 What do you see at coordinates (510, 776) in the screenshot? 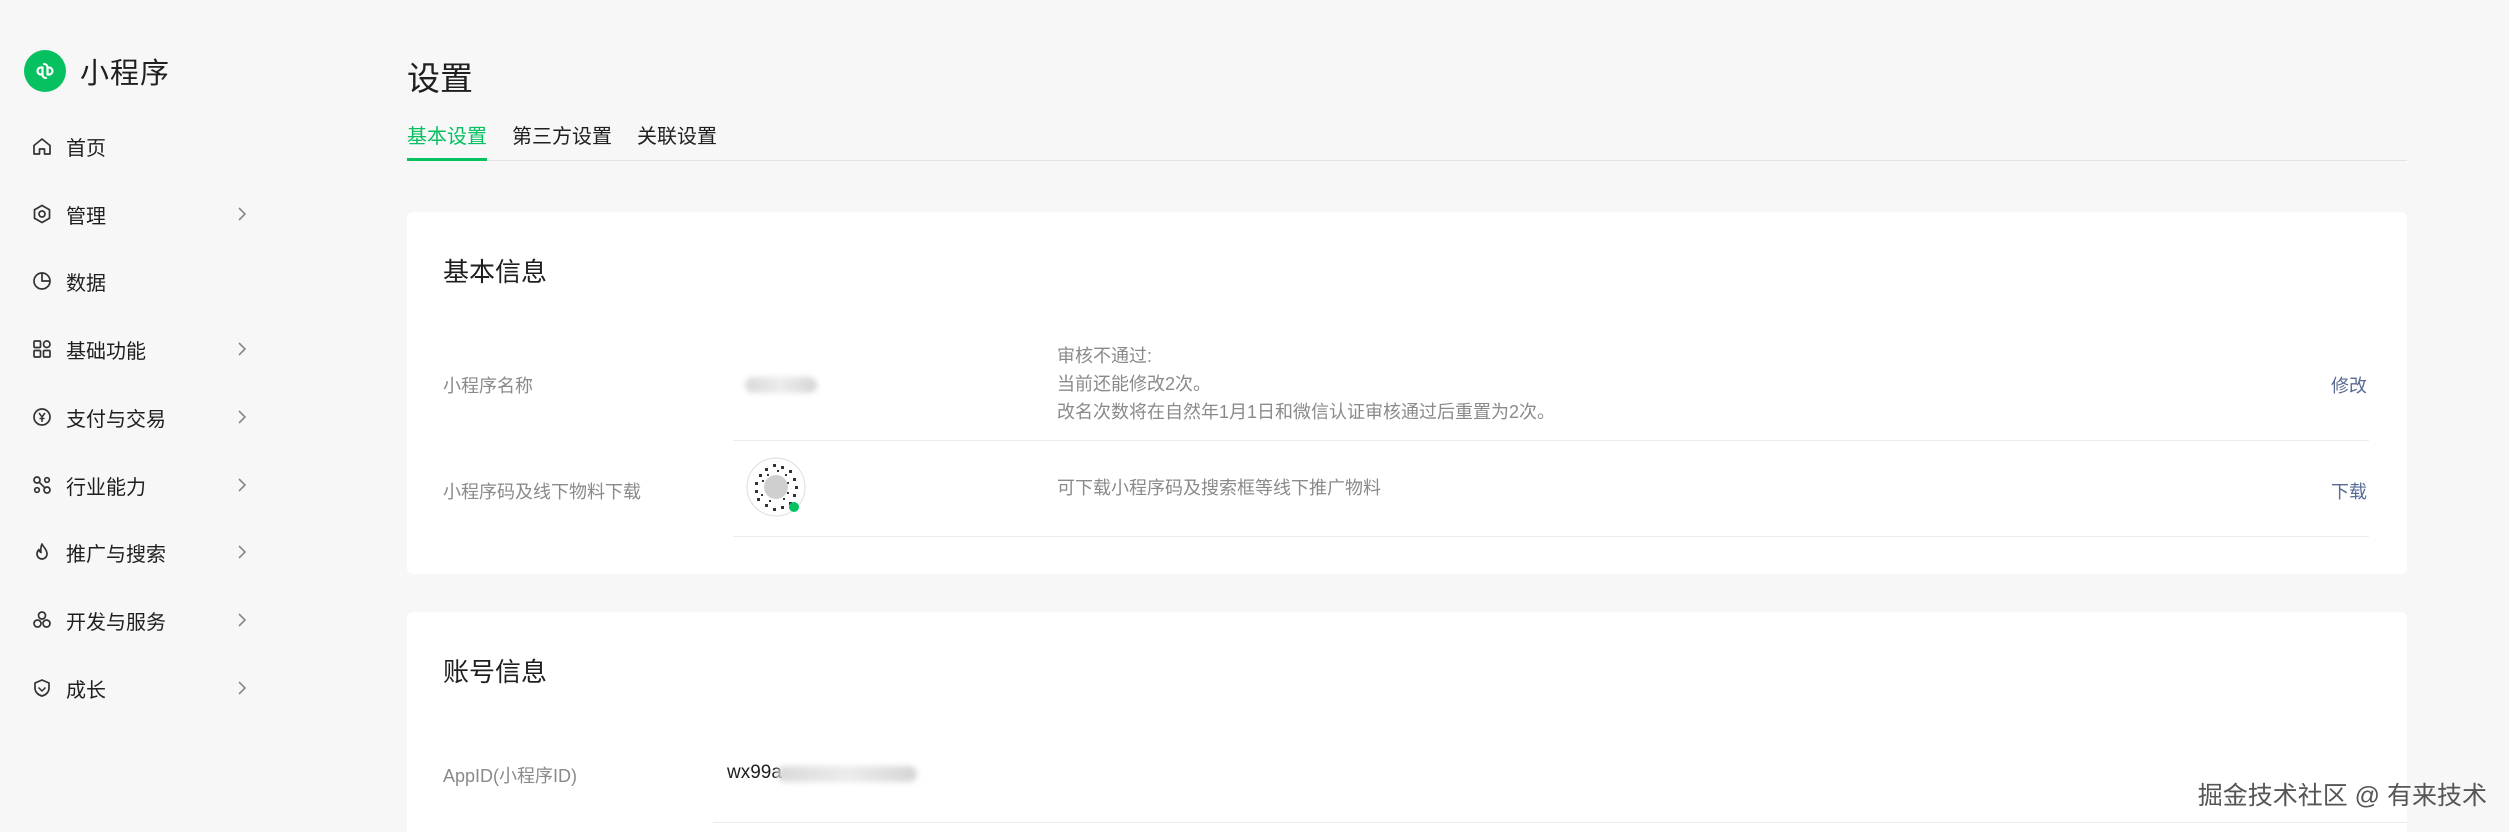
I see `row-label-appid: AppID(小程序ID)` at bounding box center [510, 776].